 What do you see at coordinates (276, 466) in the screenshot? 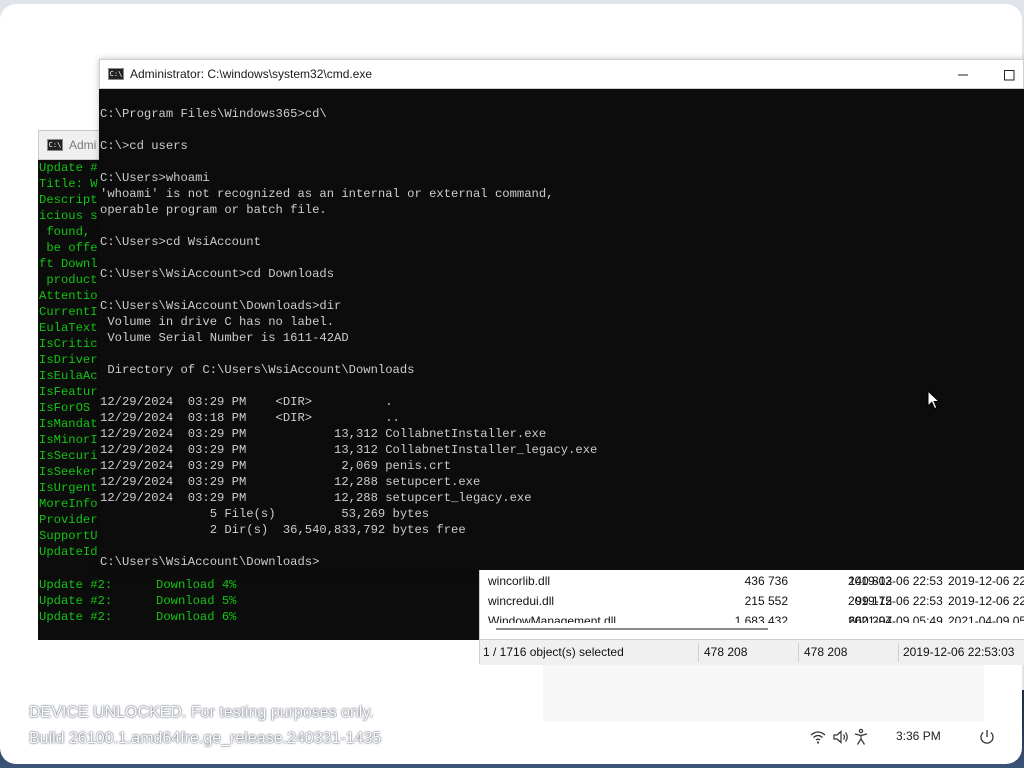
I see `console-line: 12/29/2024 03:29 PM 2,069 penis.crt` at bounding box center [276, 466].